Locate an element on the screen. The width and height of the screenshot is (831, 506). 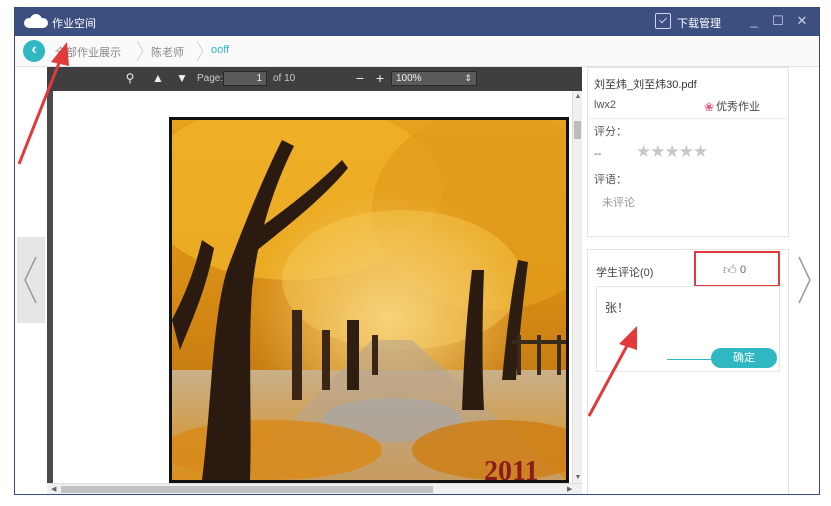
chevron-left-icon is located at coordinates (30, 280).